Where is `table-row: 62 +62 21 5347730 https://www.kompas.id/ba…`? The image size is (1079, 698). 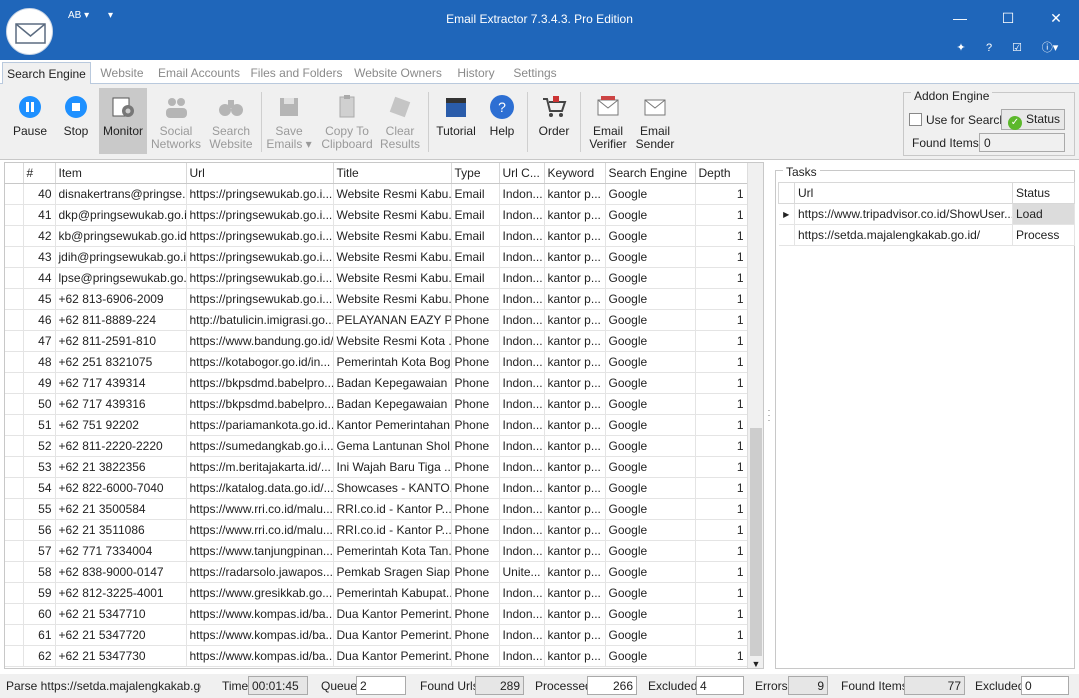
table-row: 62 +62 21 5347730 https://www.kompas.id/ba… is located at coordinates (376, 656).